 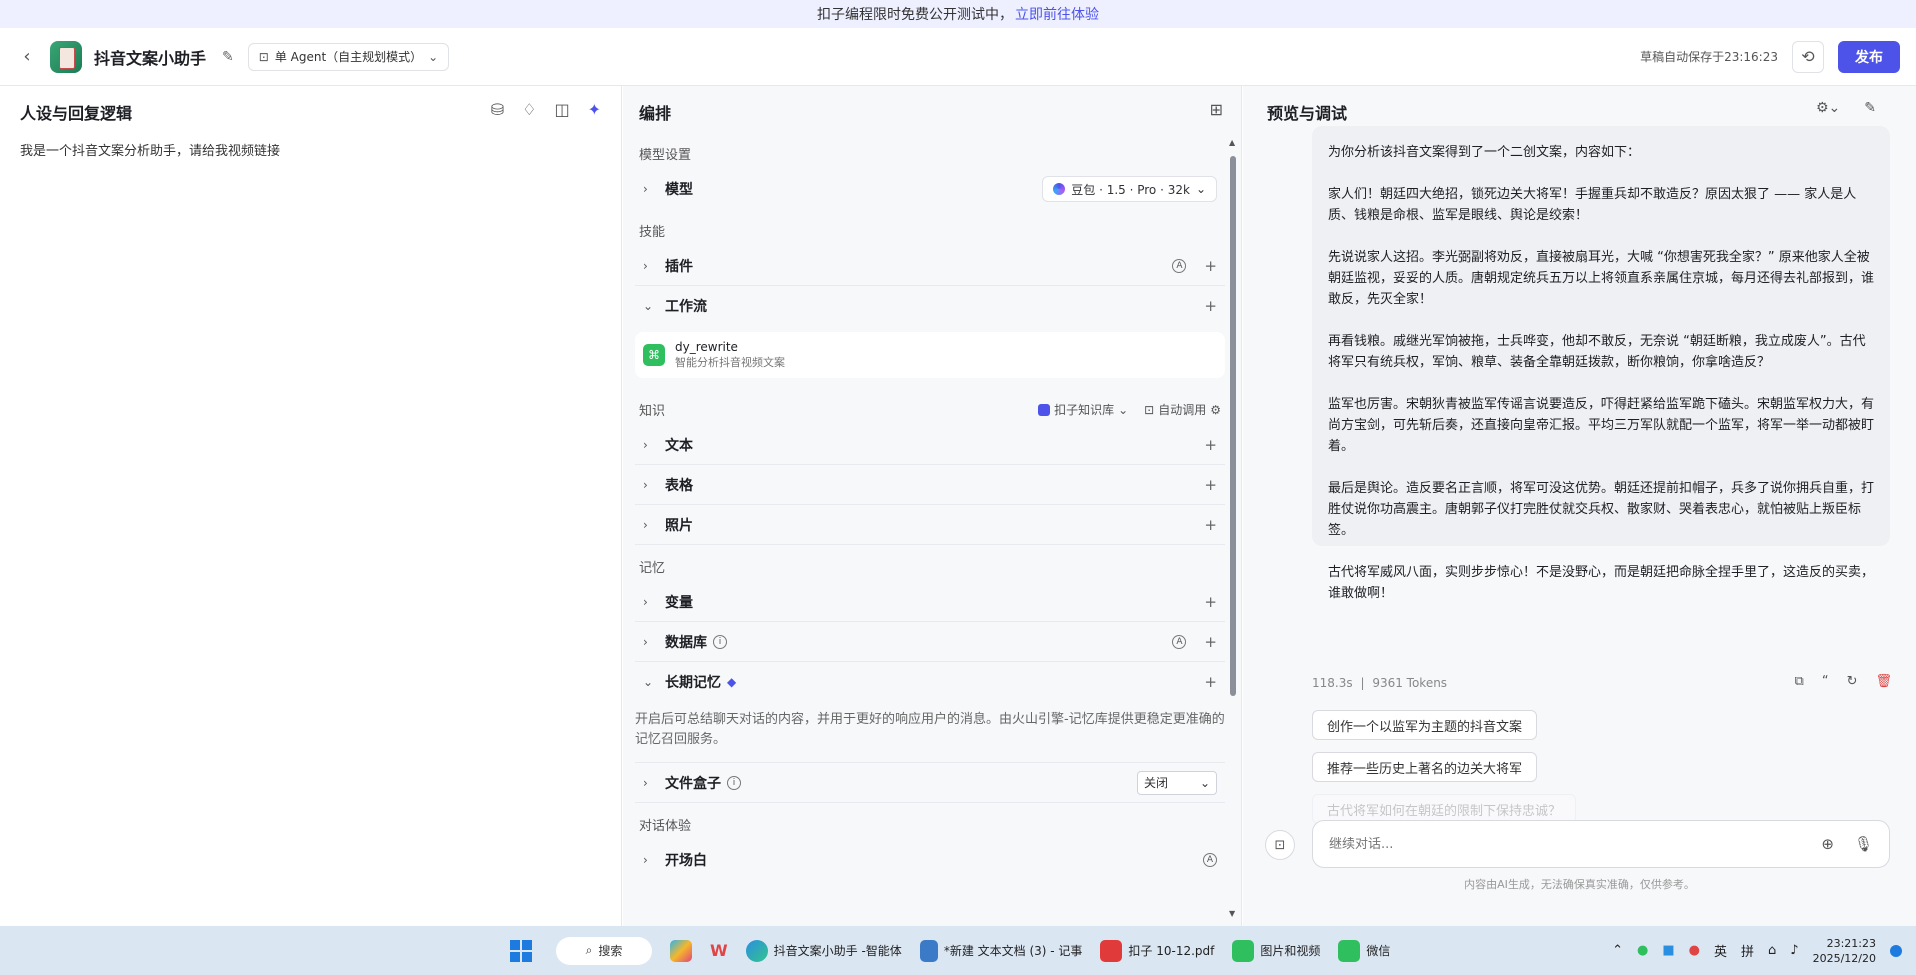 What do you see at coordinates (930, 189) in the screenshot?
I see `model-row: › 模型 豆包 · 1.5 · Pro · 32k ⌄` at bounding box center [930, 189].